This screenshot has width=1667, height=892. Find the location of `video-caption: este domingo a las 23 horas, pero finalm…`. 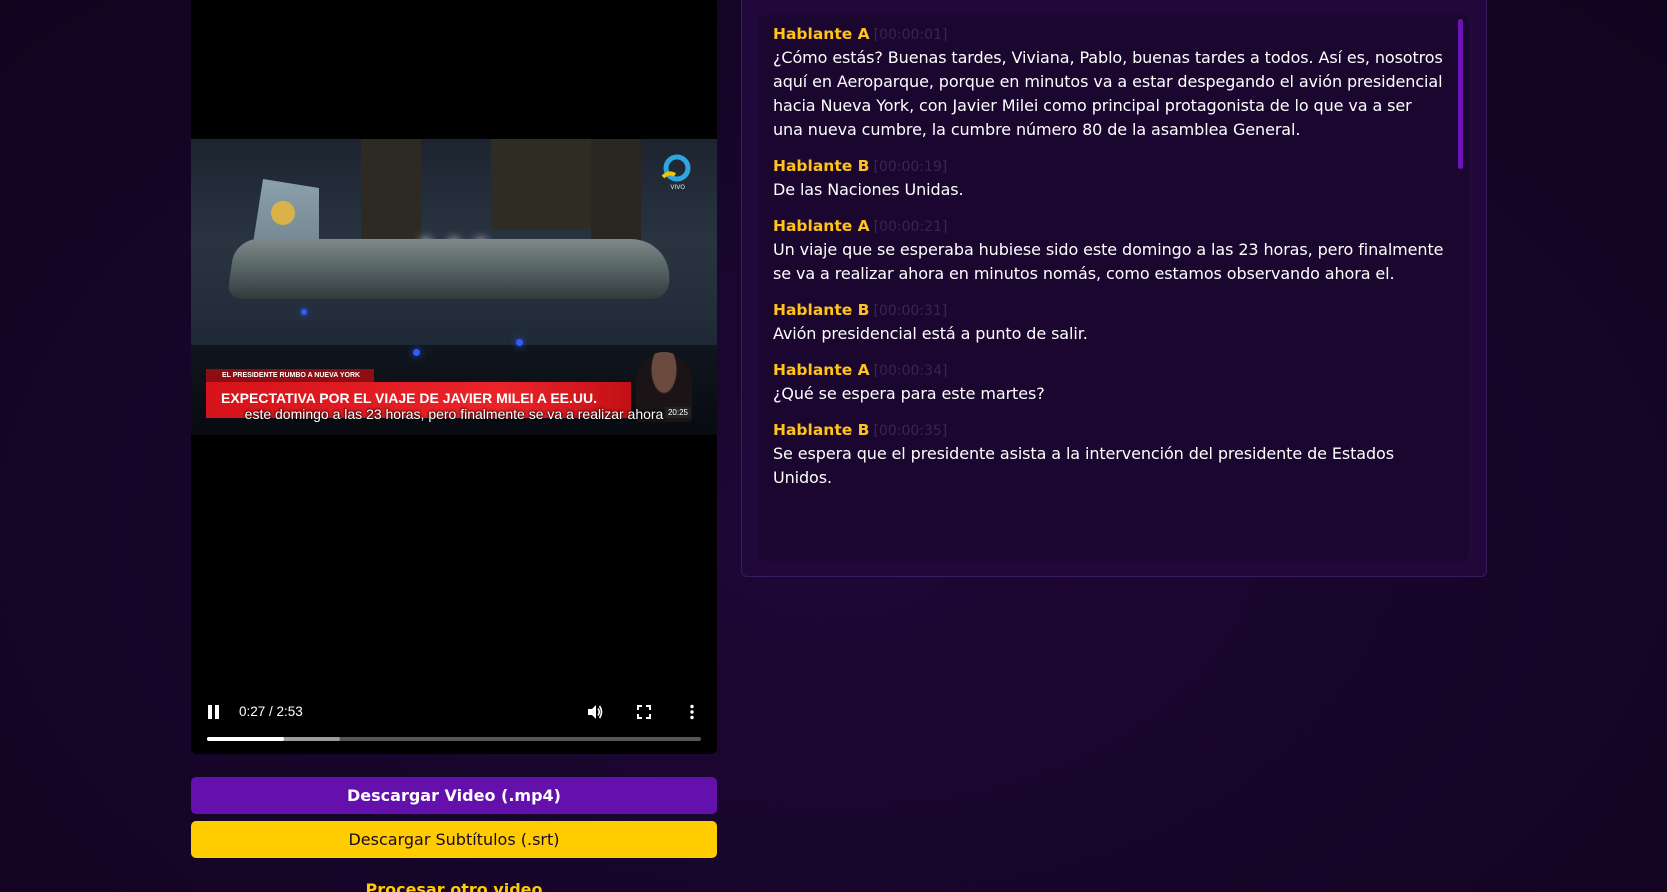

video-caption: este domingo a las 23 horas, pero finalm… is located at coordinates (454, 414).